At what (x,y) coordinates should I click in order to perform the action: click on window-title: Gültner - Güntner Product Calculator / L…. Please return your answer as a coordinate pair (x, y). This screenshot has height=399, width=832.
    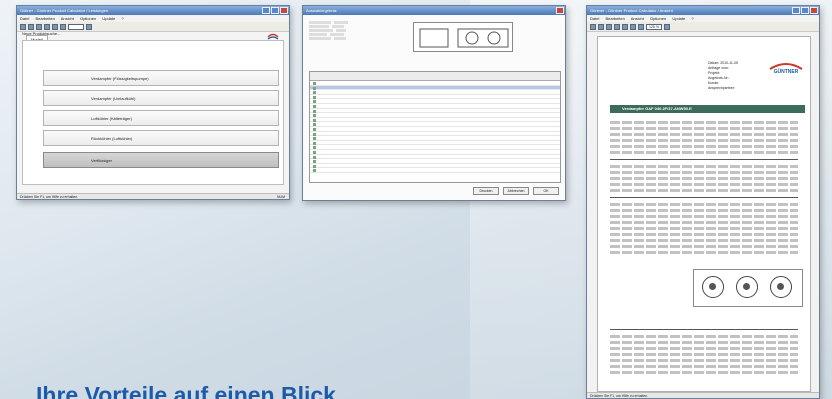
    Looking at the image, I should click on (64, 10).